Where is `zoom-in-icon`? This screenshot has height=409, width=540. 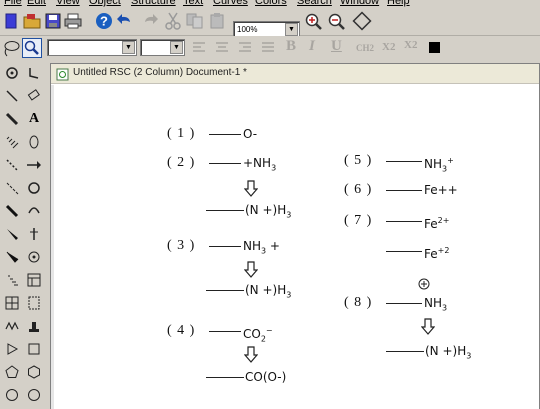
zoom-in-icon is located at coordinates (314, 22).